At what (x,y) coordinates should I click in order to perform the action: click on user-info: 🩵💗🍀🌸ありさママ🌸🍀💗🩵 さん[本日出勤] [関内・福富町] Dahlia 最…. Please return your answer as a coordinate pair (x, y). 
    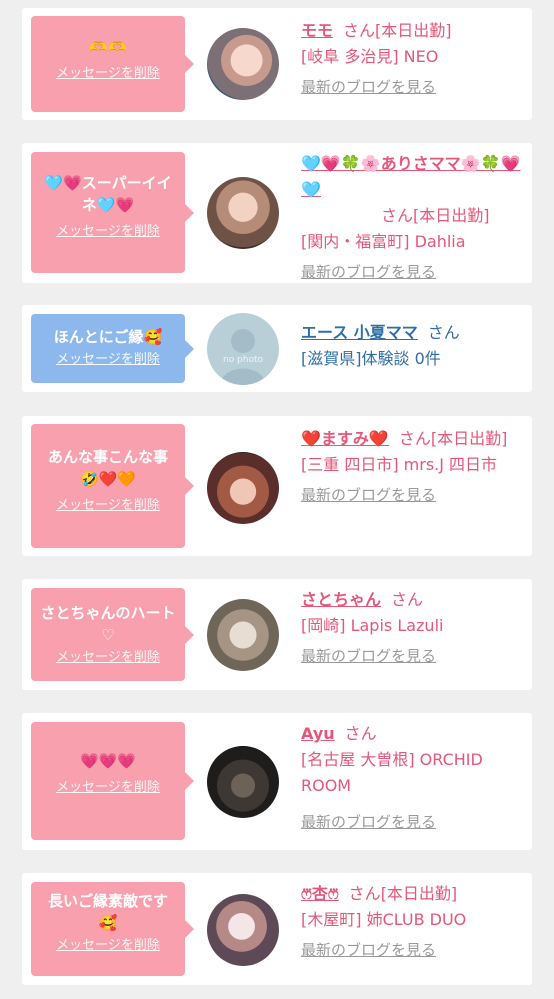
    Looking at the image, I should click on (414, 218).